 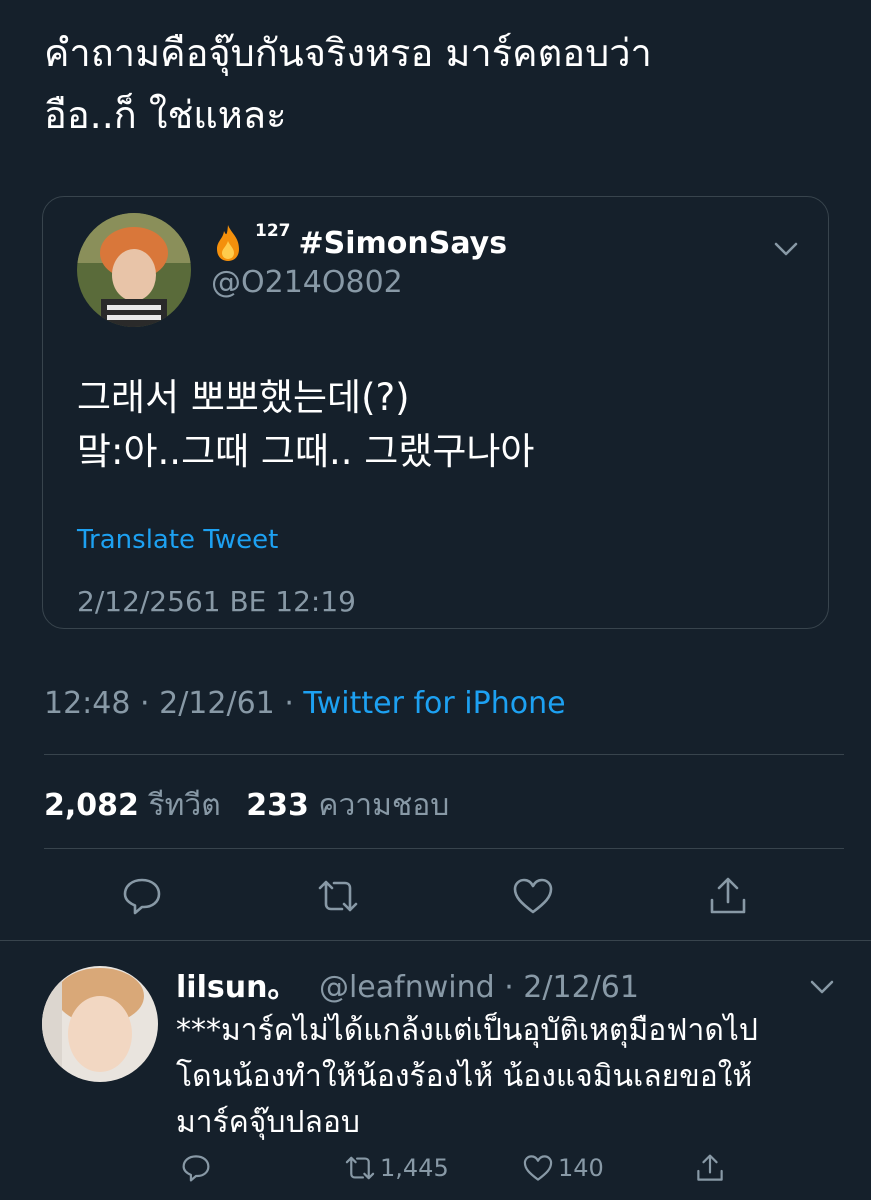 I want to click on reply-date: 2/12/61, so click(x=581, y=987).